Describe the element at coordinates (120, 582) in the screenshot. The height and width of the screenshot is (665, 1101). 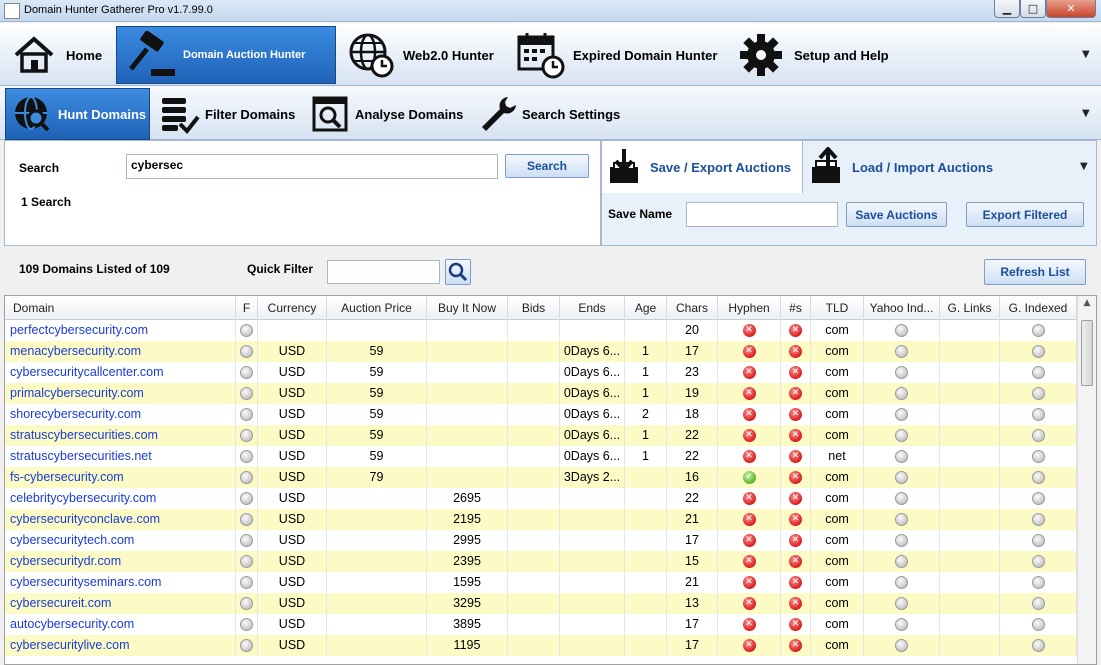
I see `cell-domain: cybersecurityseminars.com` at that location.